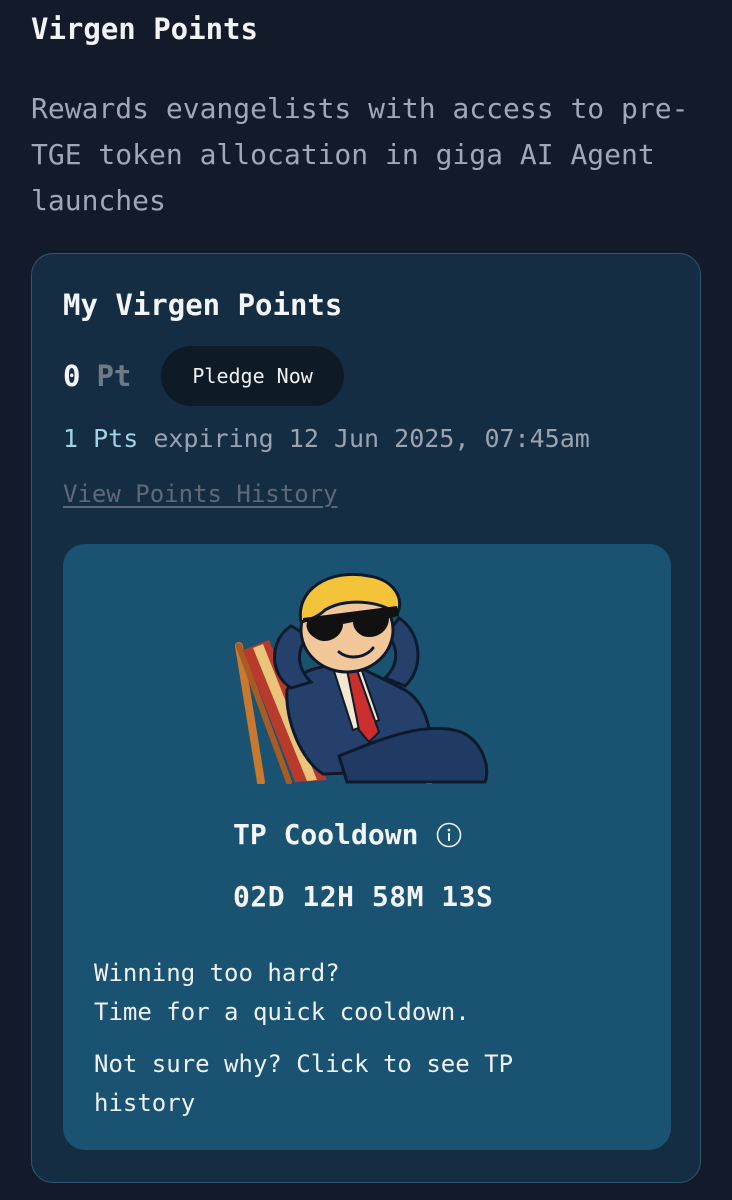 The height and width of the screenshot is (1200, 732). What do you see at coordinates (326, 834) in the screenshot?
I see `tp-cooldown-label: TP Cooldown` at bounding box center [326, 834].